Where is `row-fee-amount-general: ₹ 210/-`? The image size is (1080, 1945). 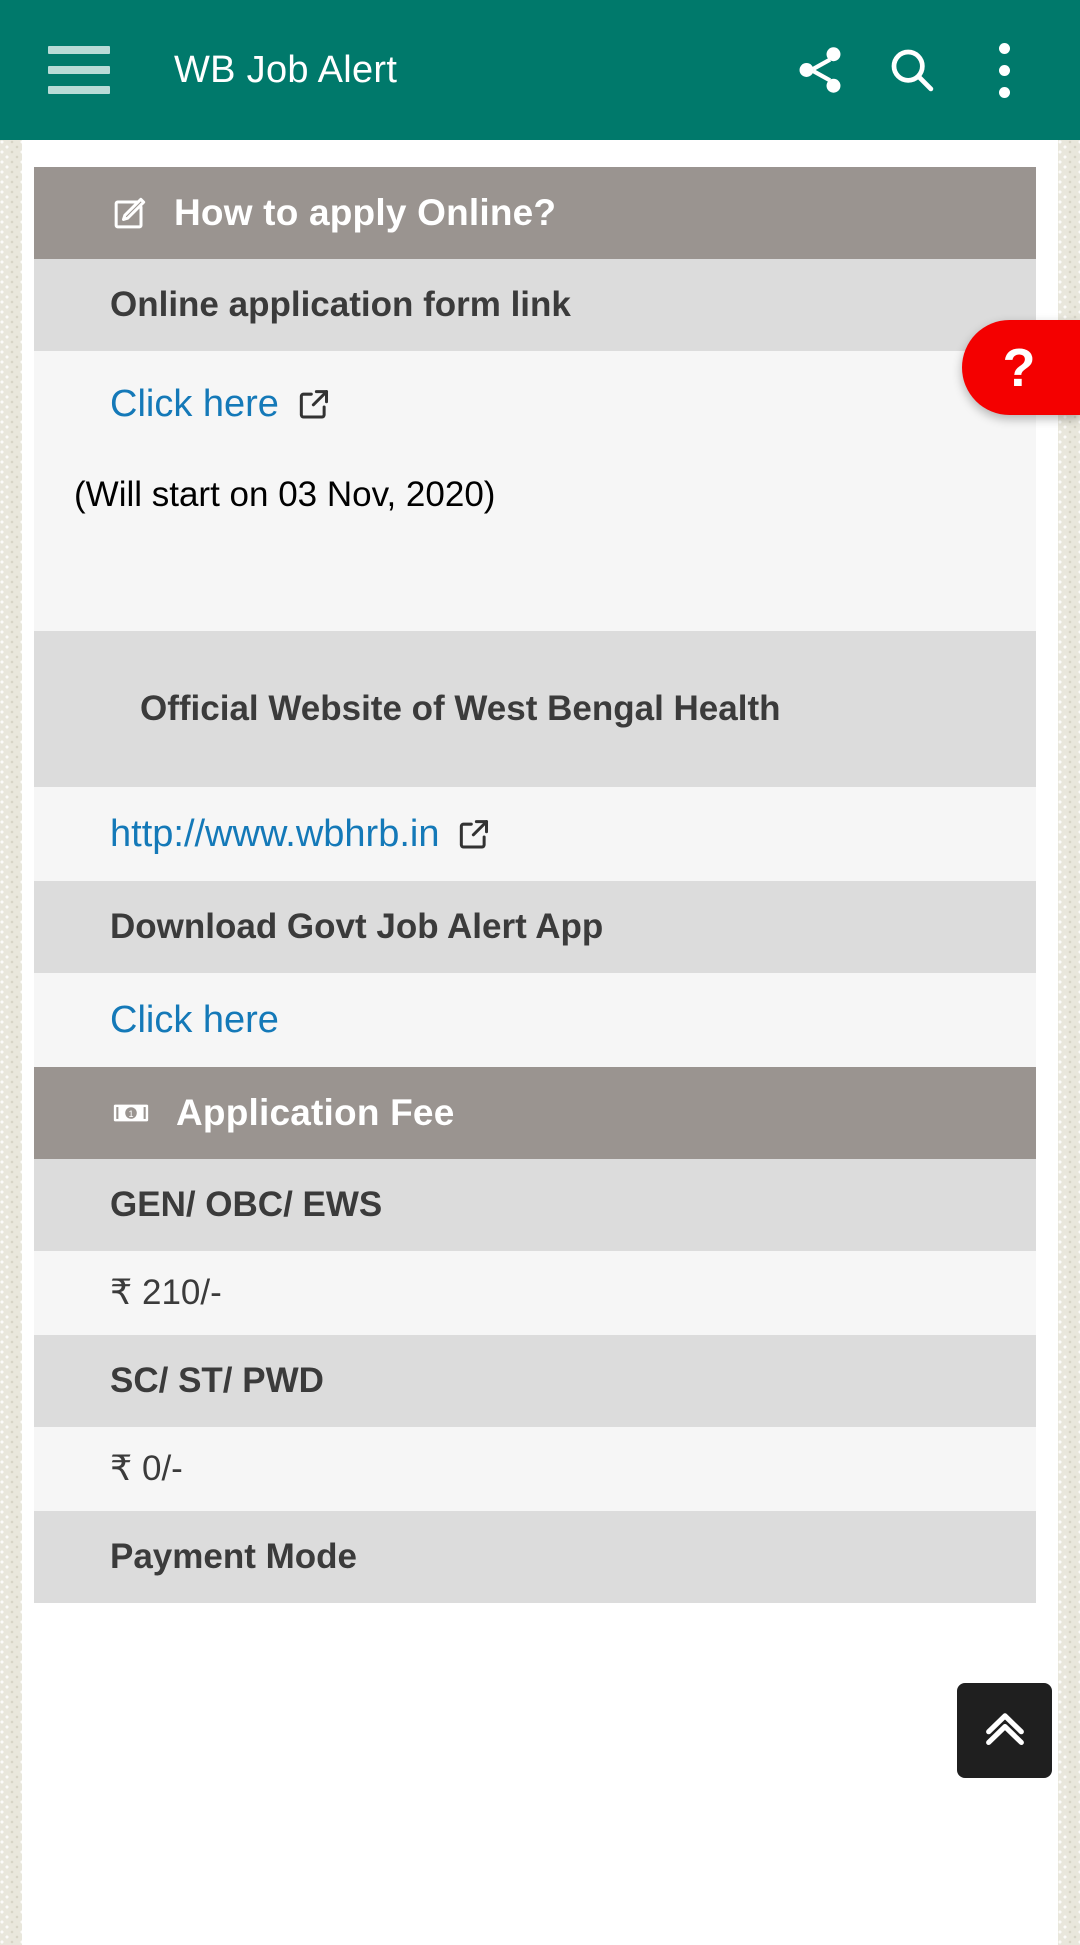 row-fee-amount-general: ₹ 210/- is located at coordinates (535, 1293).